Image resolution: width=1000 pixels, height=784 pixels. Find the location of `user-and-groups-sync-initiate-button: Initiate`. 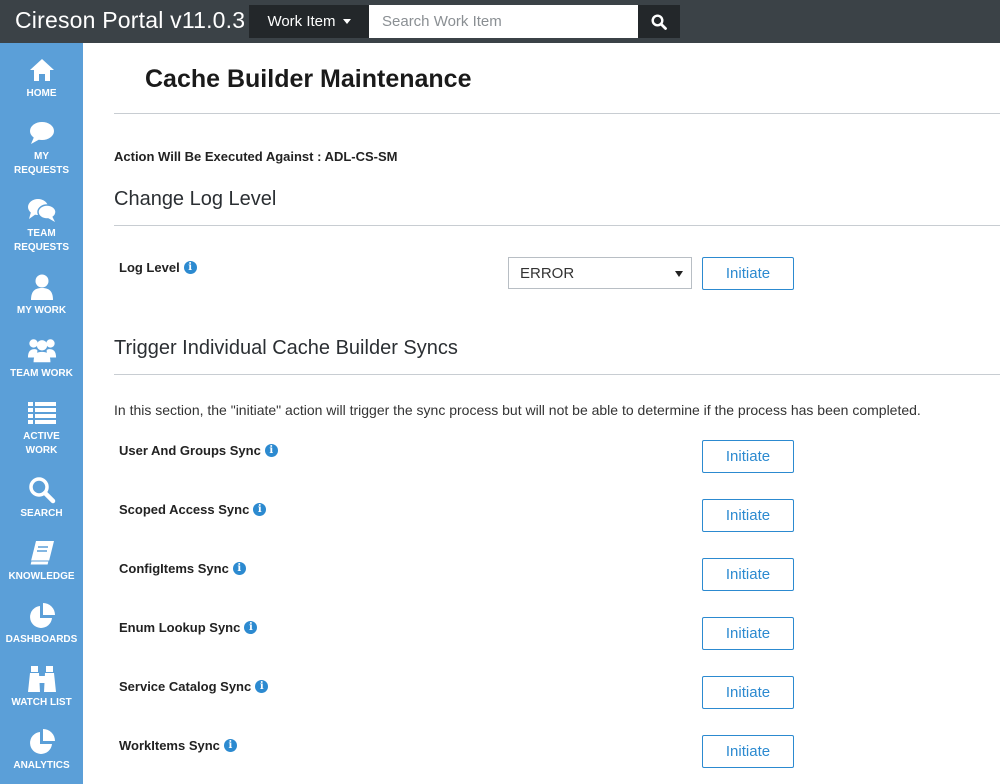

user-and-groups-sync-initiate-button: Initiate is located at coordinates (748, 456).